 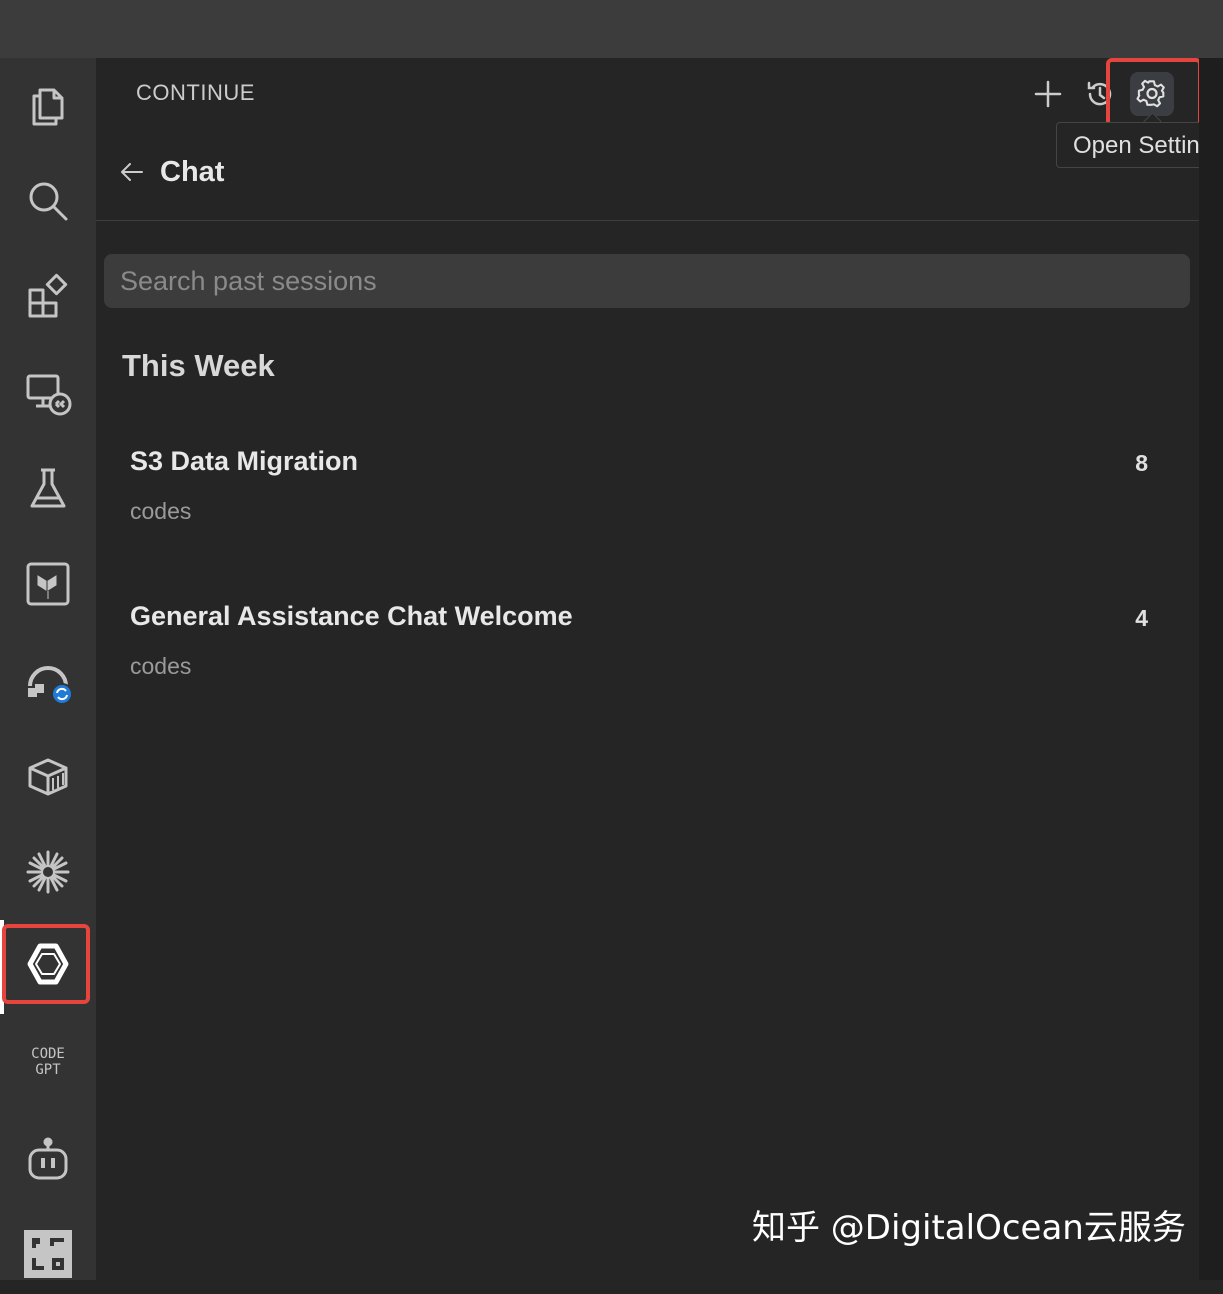 I want to click on editor-edge, so click(x=1211, y=669).